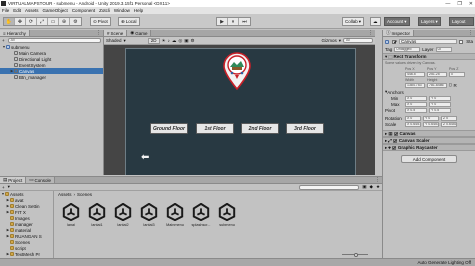 Image resolution: width=475 pixels, height=266 pixels. What do you see at coordinates (174, 41) in the screenshot?
I see `effects-icon: ☁` at bounding box center [174, 41].